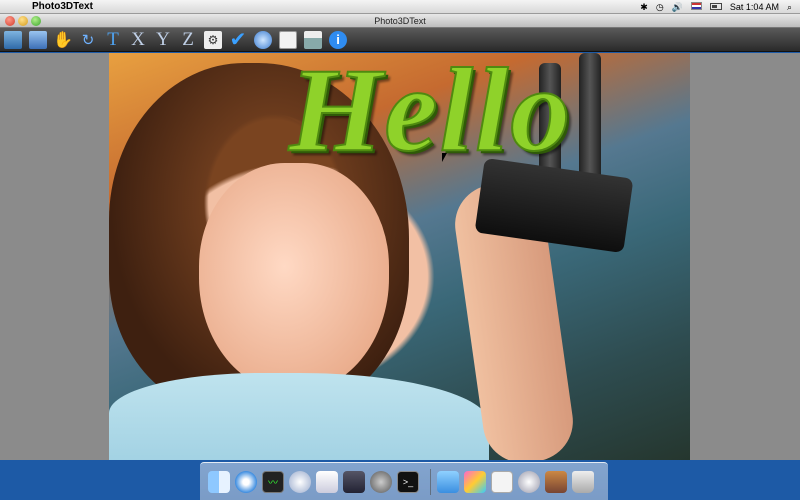 The width and height of the screenshot is (800, 500). Describe the element at coordinates (213, 40) in the screenshot. I see `settings-icon: ⚙` at that location.